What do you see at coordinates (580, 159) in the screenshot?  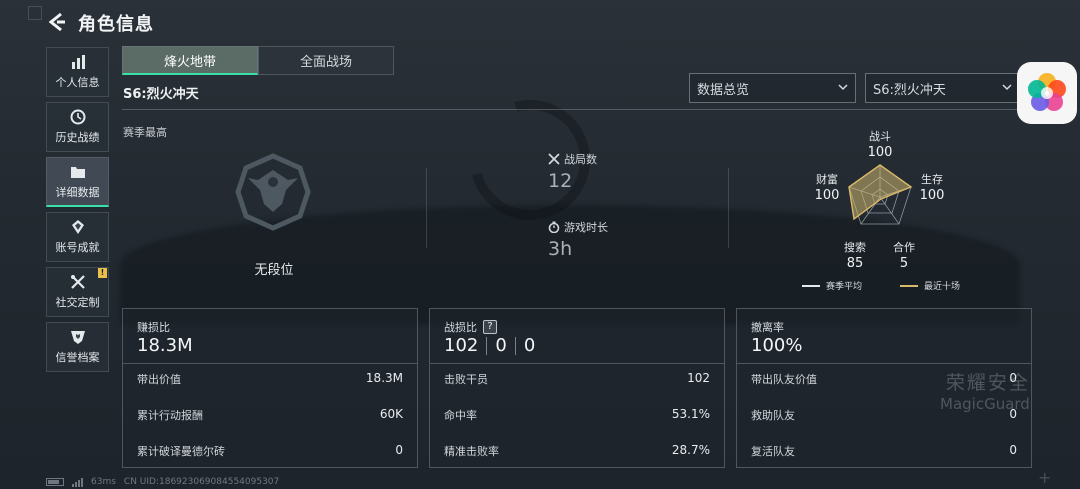 I see `matches-label: 战局数` at bounding box center [580, 159].